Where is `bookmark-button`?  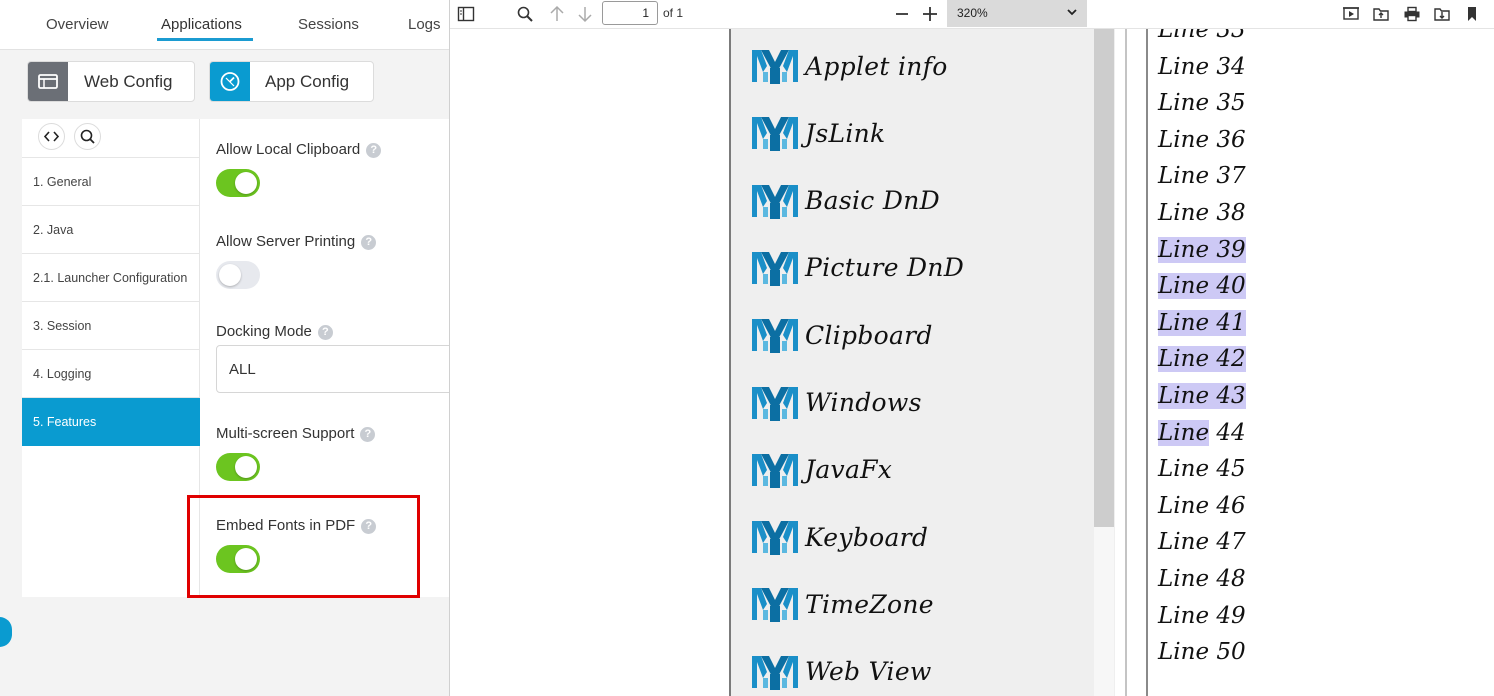
bookmark-button is located at coordinates (1472, 14).